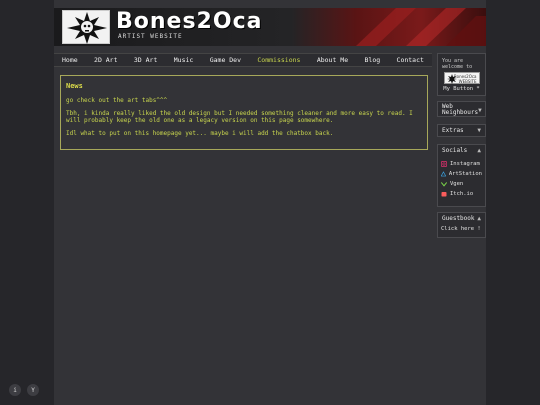  Describe the element at coordinates (444, 184) in the screenshot. I see `vgen-icon` at that location.